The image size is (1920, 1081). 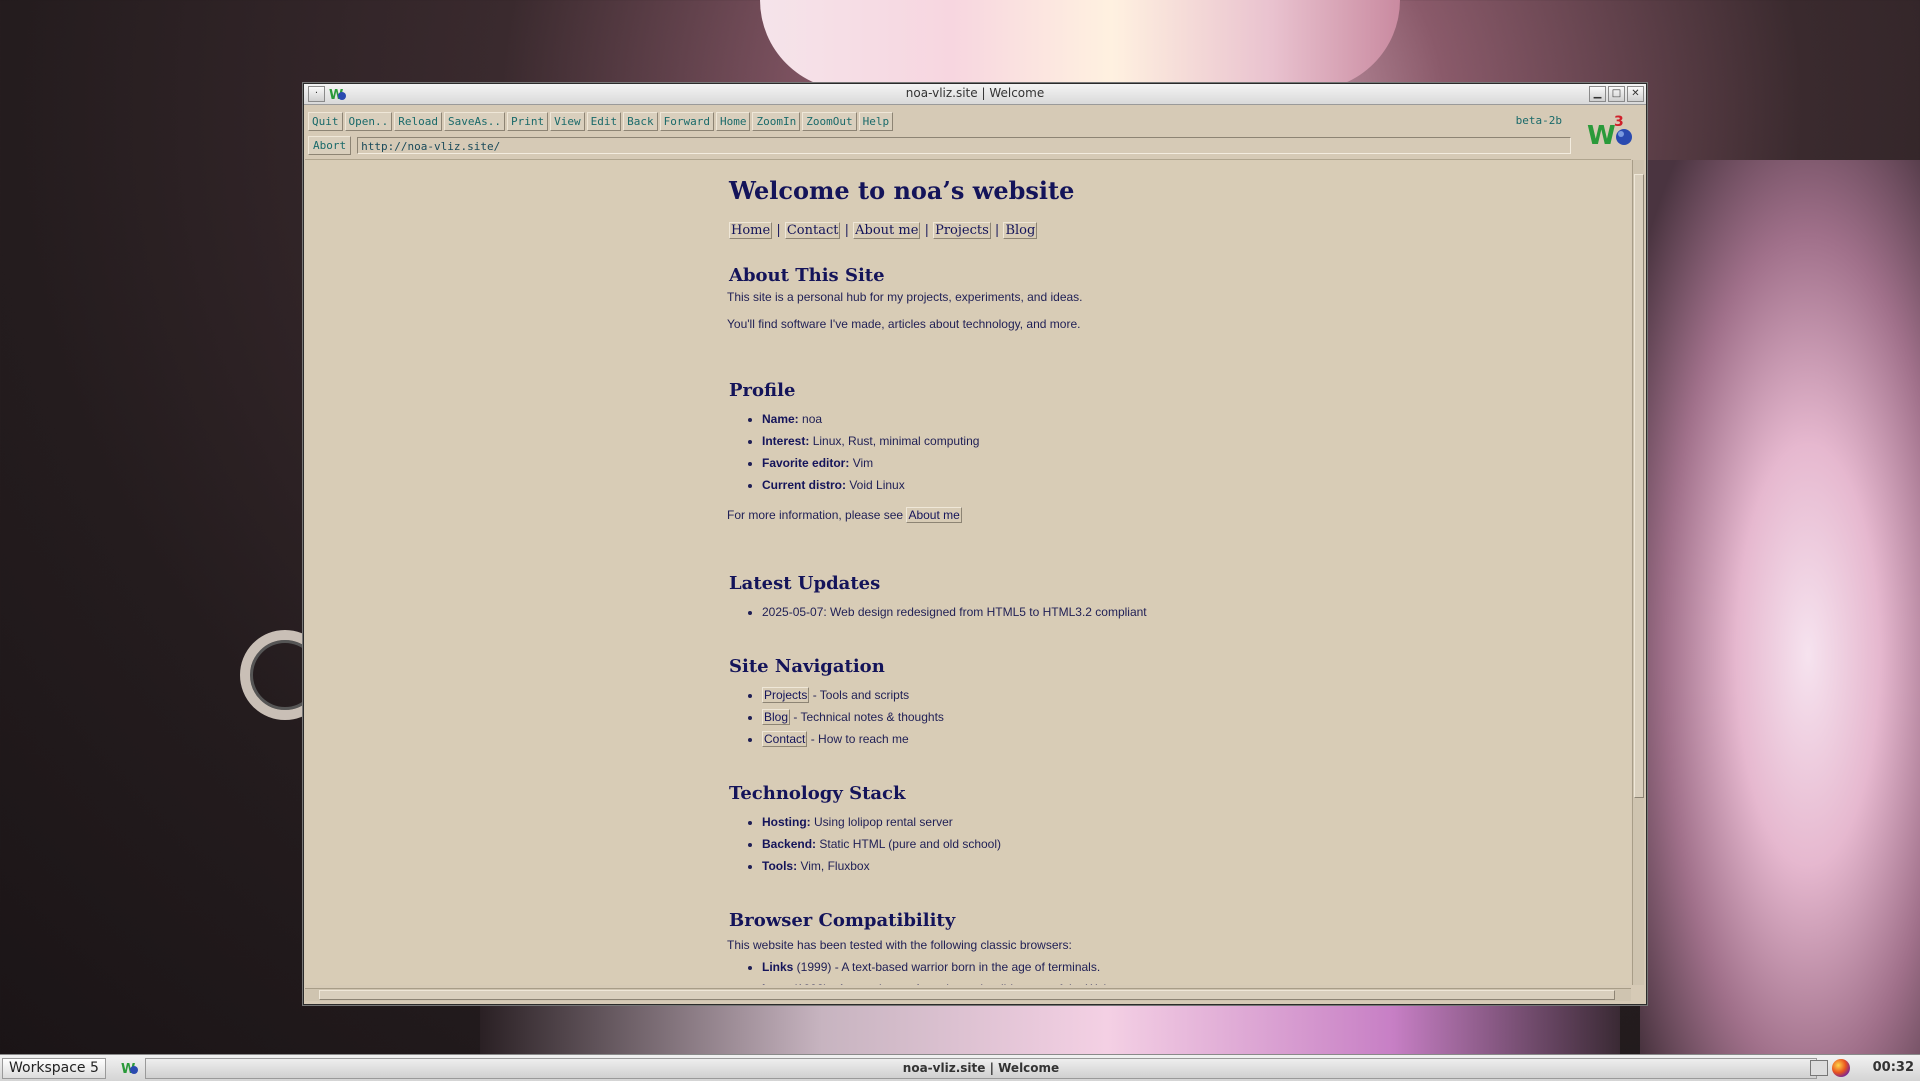 I want to click on toolbar-button: Open.., so click(x=368, y=121).